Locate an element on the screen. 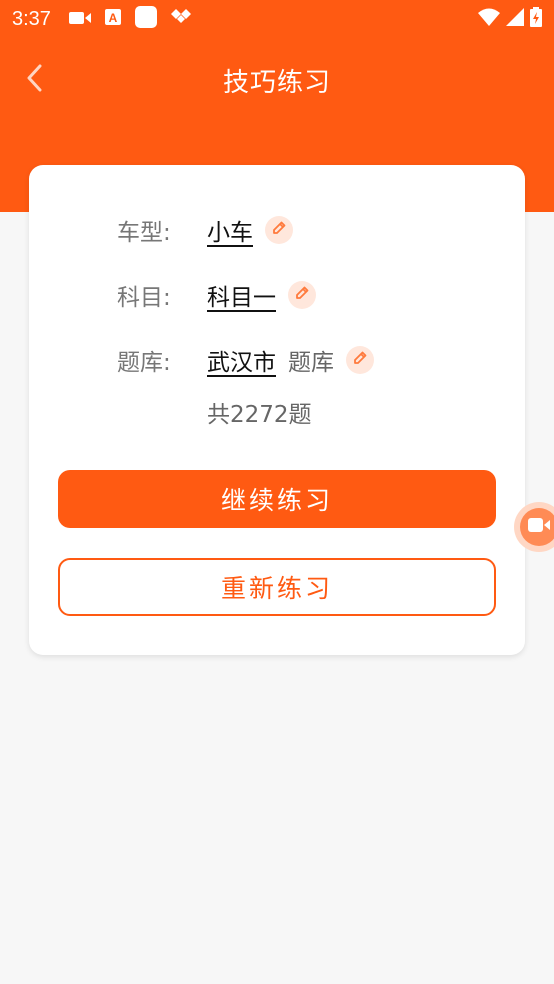 The height and width of the screenshot is (984, 554). page-title: 技巧练习 is located at coordinates (276, 82).